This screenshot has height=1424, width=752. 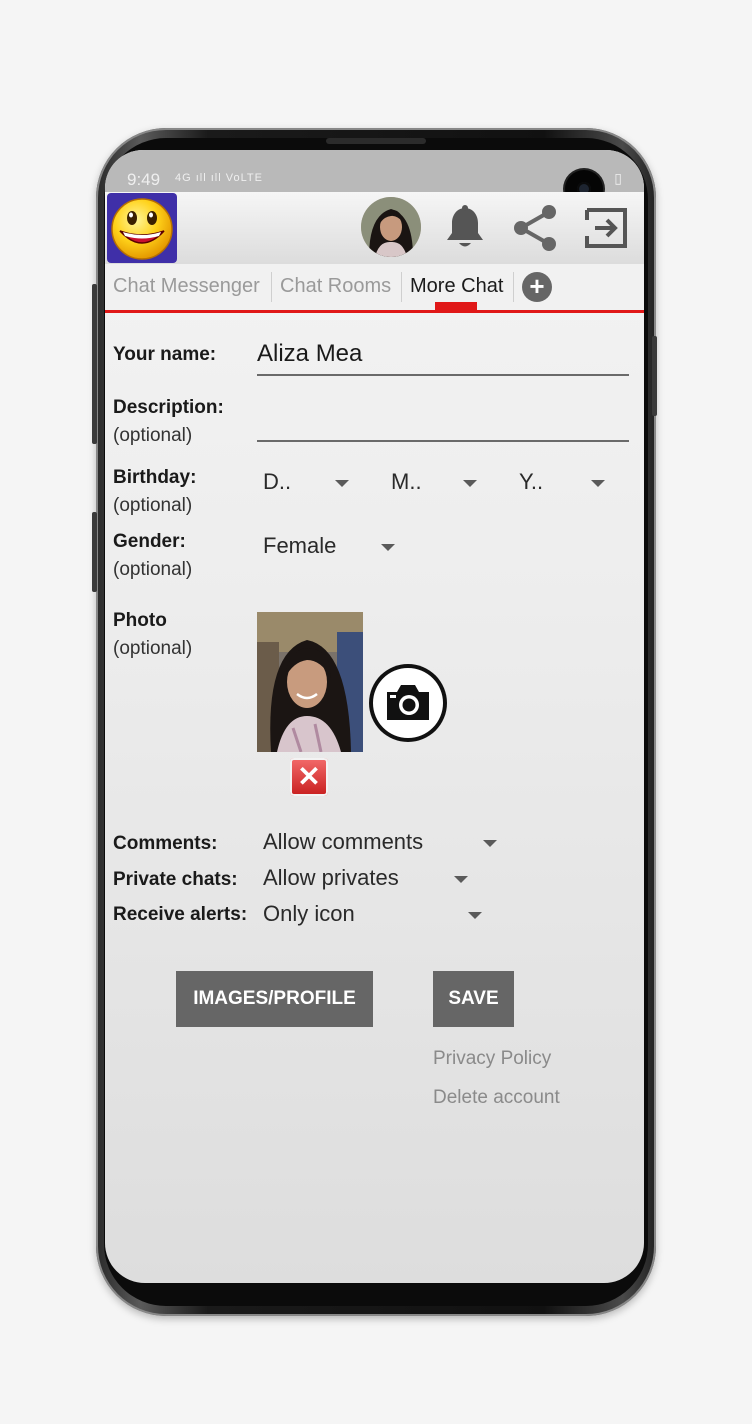 What do you see at coordinates (443, 441) in the screenshot?
I see `description-input-underline` at bounding box center [443, 441].